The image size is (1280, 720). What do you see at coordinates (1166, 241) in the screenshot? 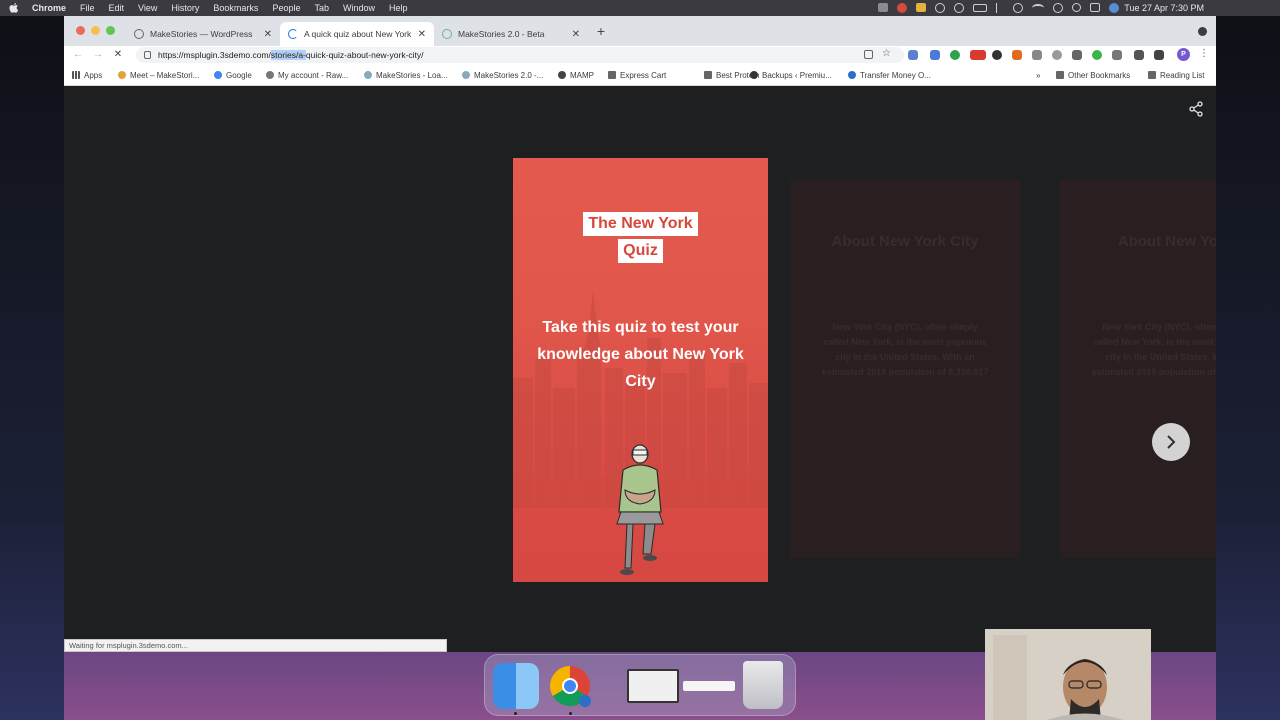
I see `preview-title: About New York` at bounding box center [1166, 241].